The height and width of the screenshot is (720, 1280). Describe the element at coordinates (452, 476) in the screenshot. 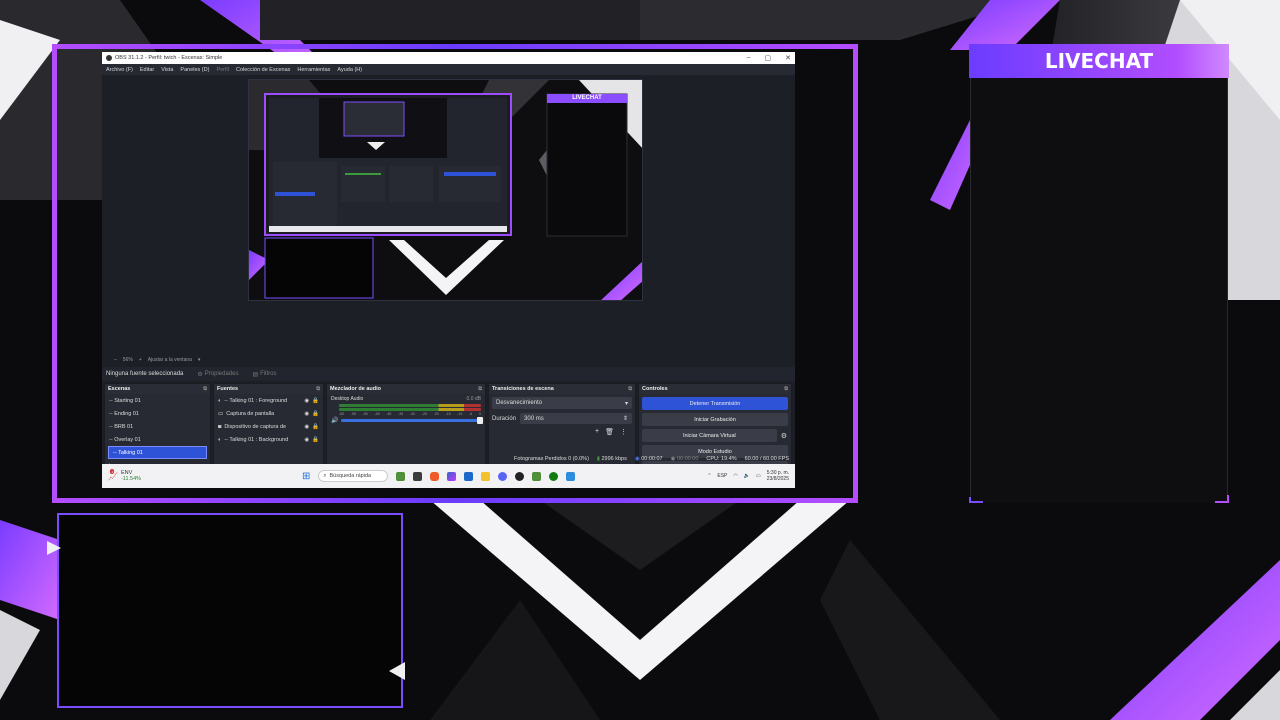

I see `copilot-icon` at that location.